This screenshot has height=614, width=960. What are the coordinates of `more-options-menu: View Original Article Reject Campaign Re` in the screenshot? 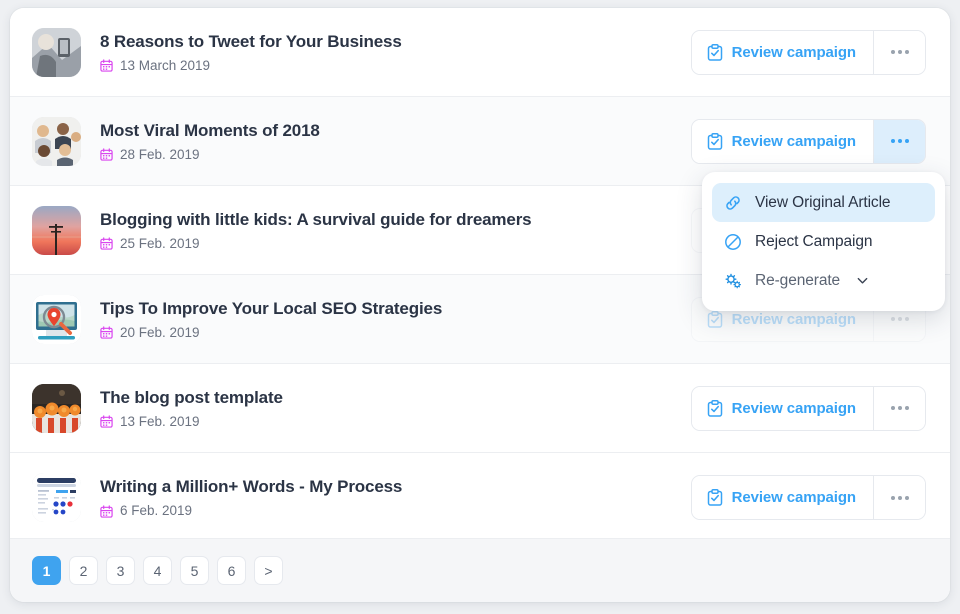 It's located at (823, 241).